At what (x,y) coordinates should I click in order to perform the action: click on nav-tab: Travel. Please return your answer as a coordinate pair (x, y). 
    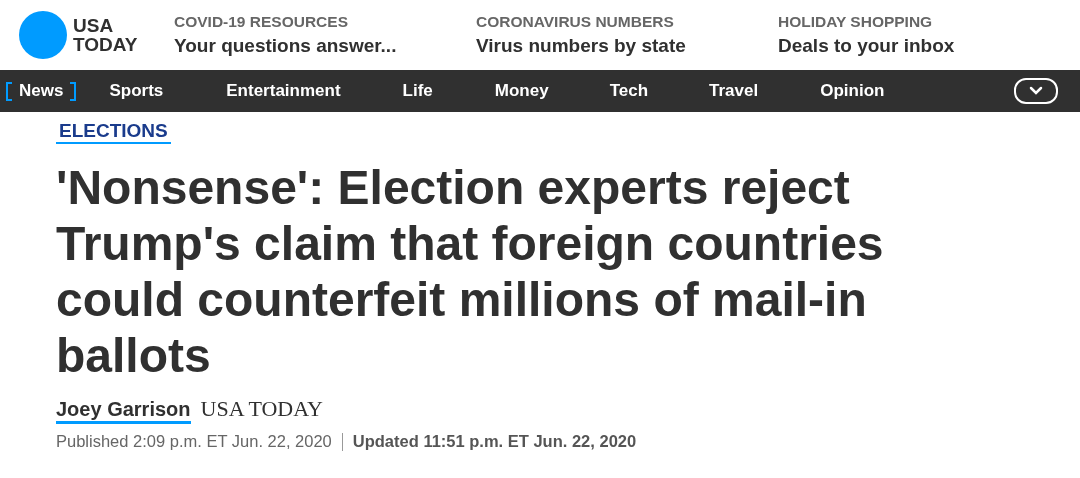
    Looking at the image, I should click on (734, 91).